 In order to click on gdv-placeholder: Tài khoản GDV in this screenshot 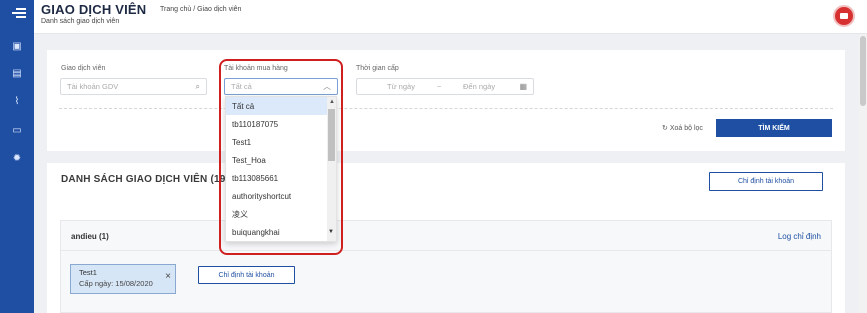, I will do `click(93, 86)`.